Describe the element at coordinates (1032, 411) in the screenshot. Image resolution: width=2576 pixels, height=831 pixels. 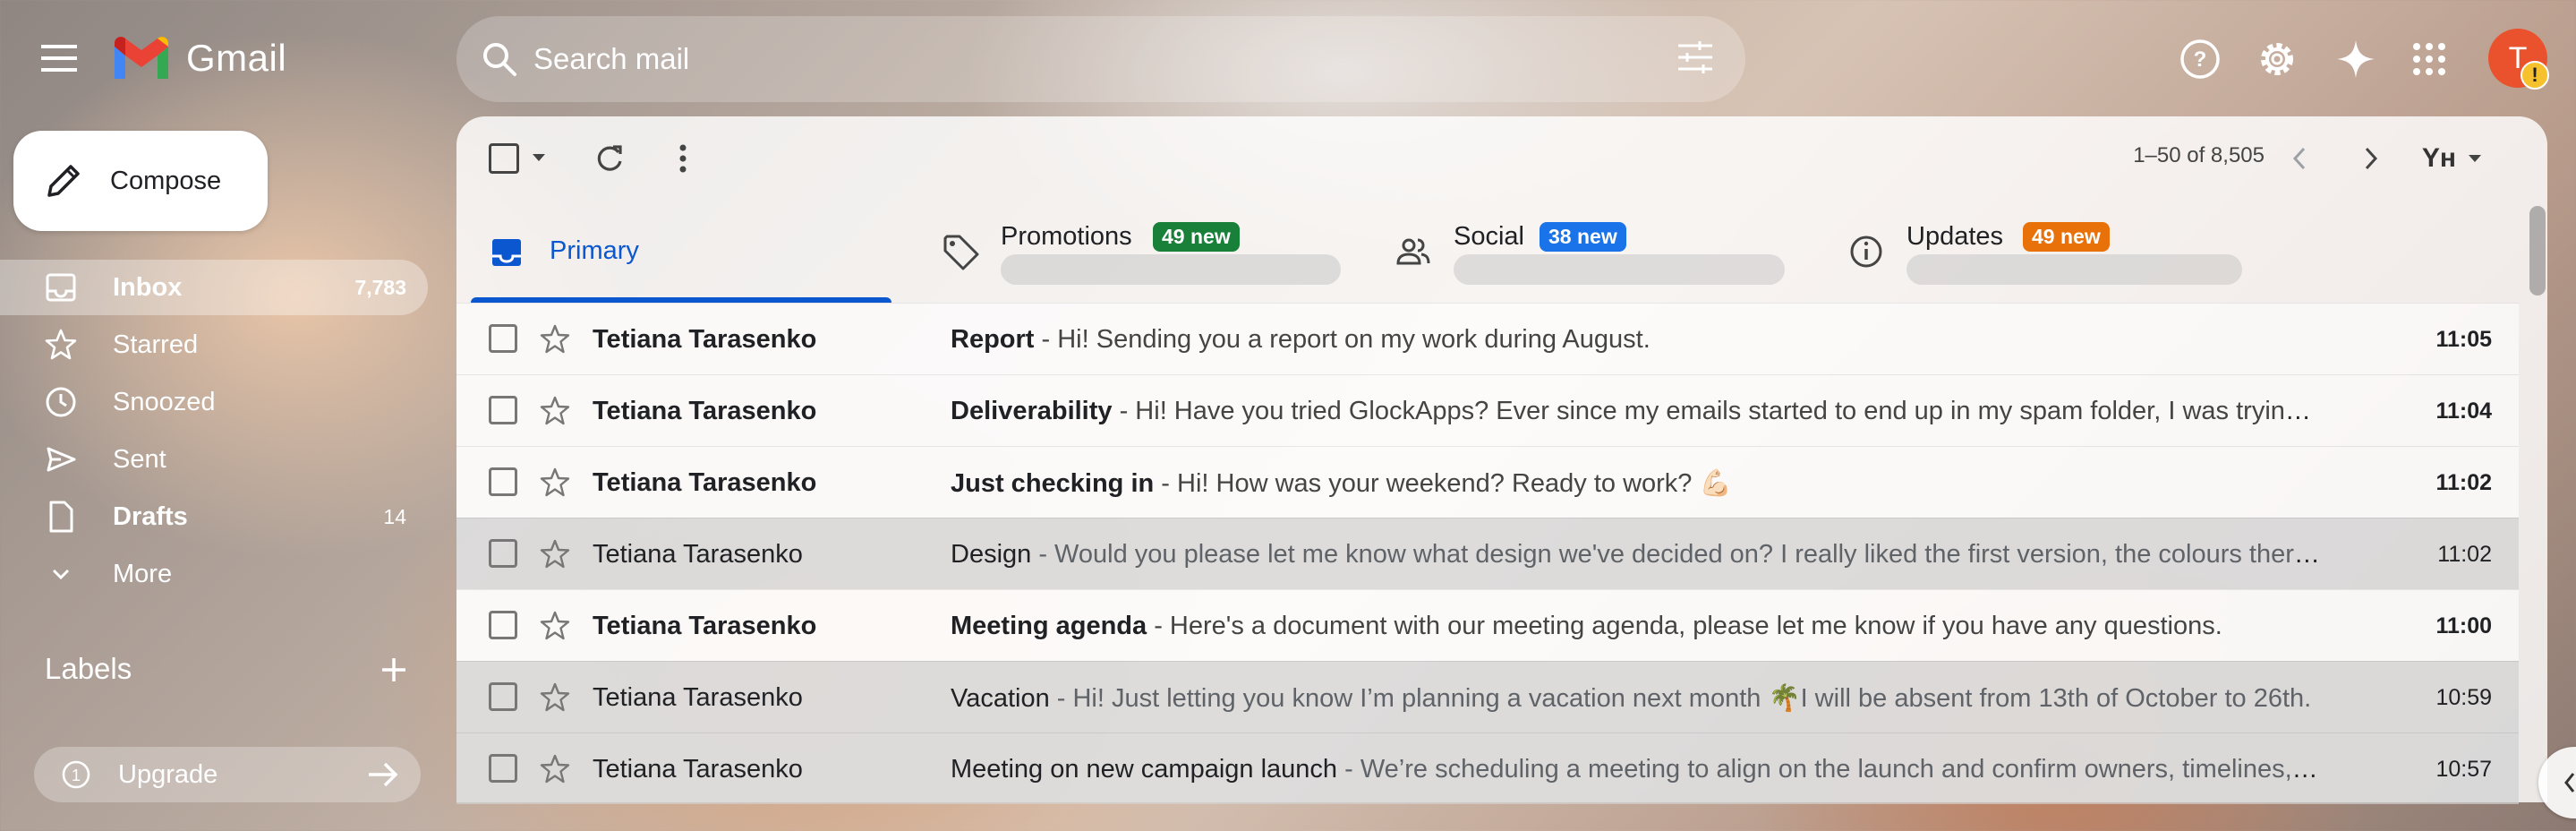
I see `email-subject: Deliverability` at that location.